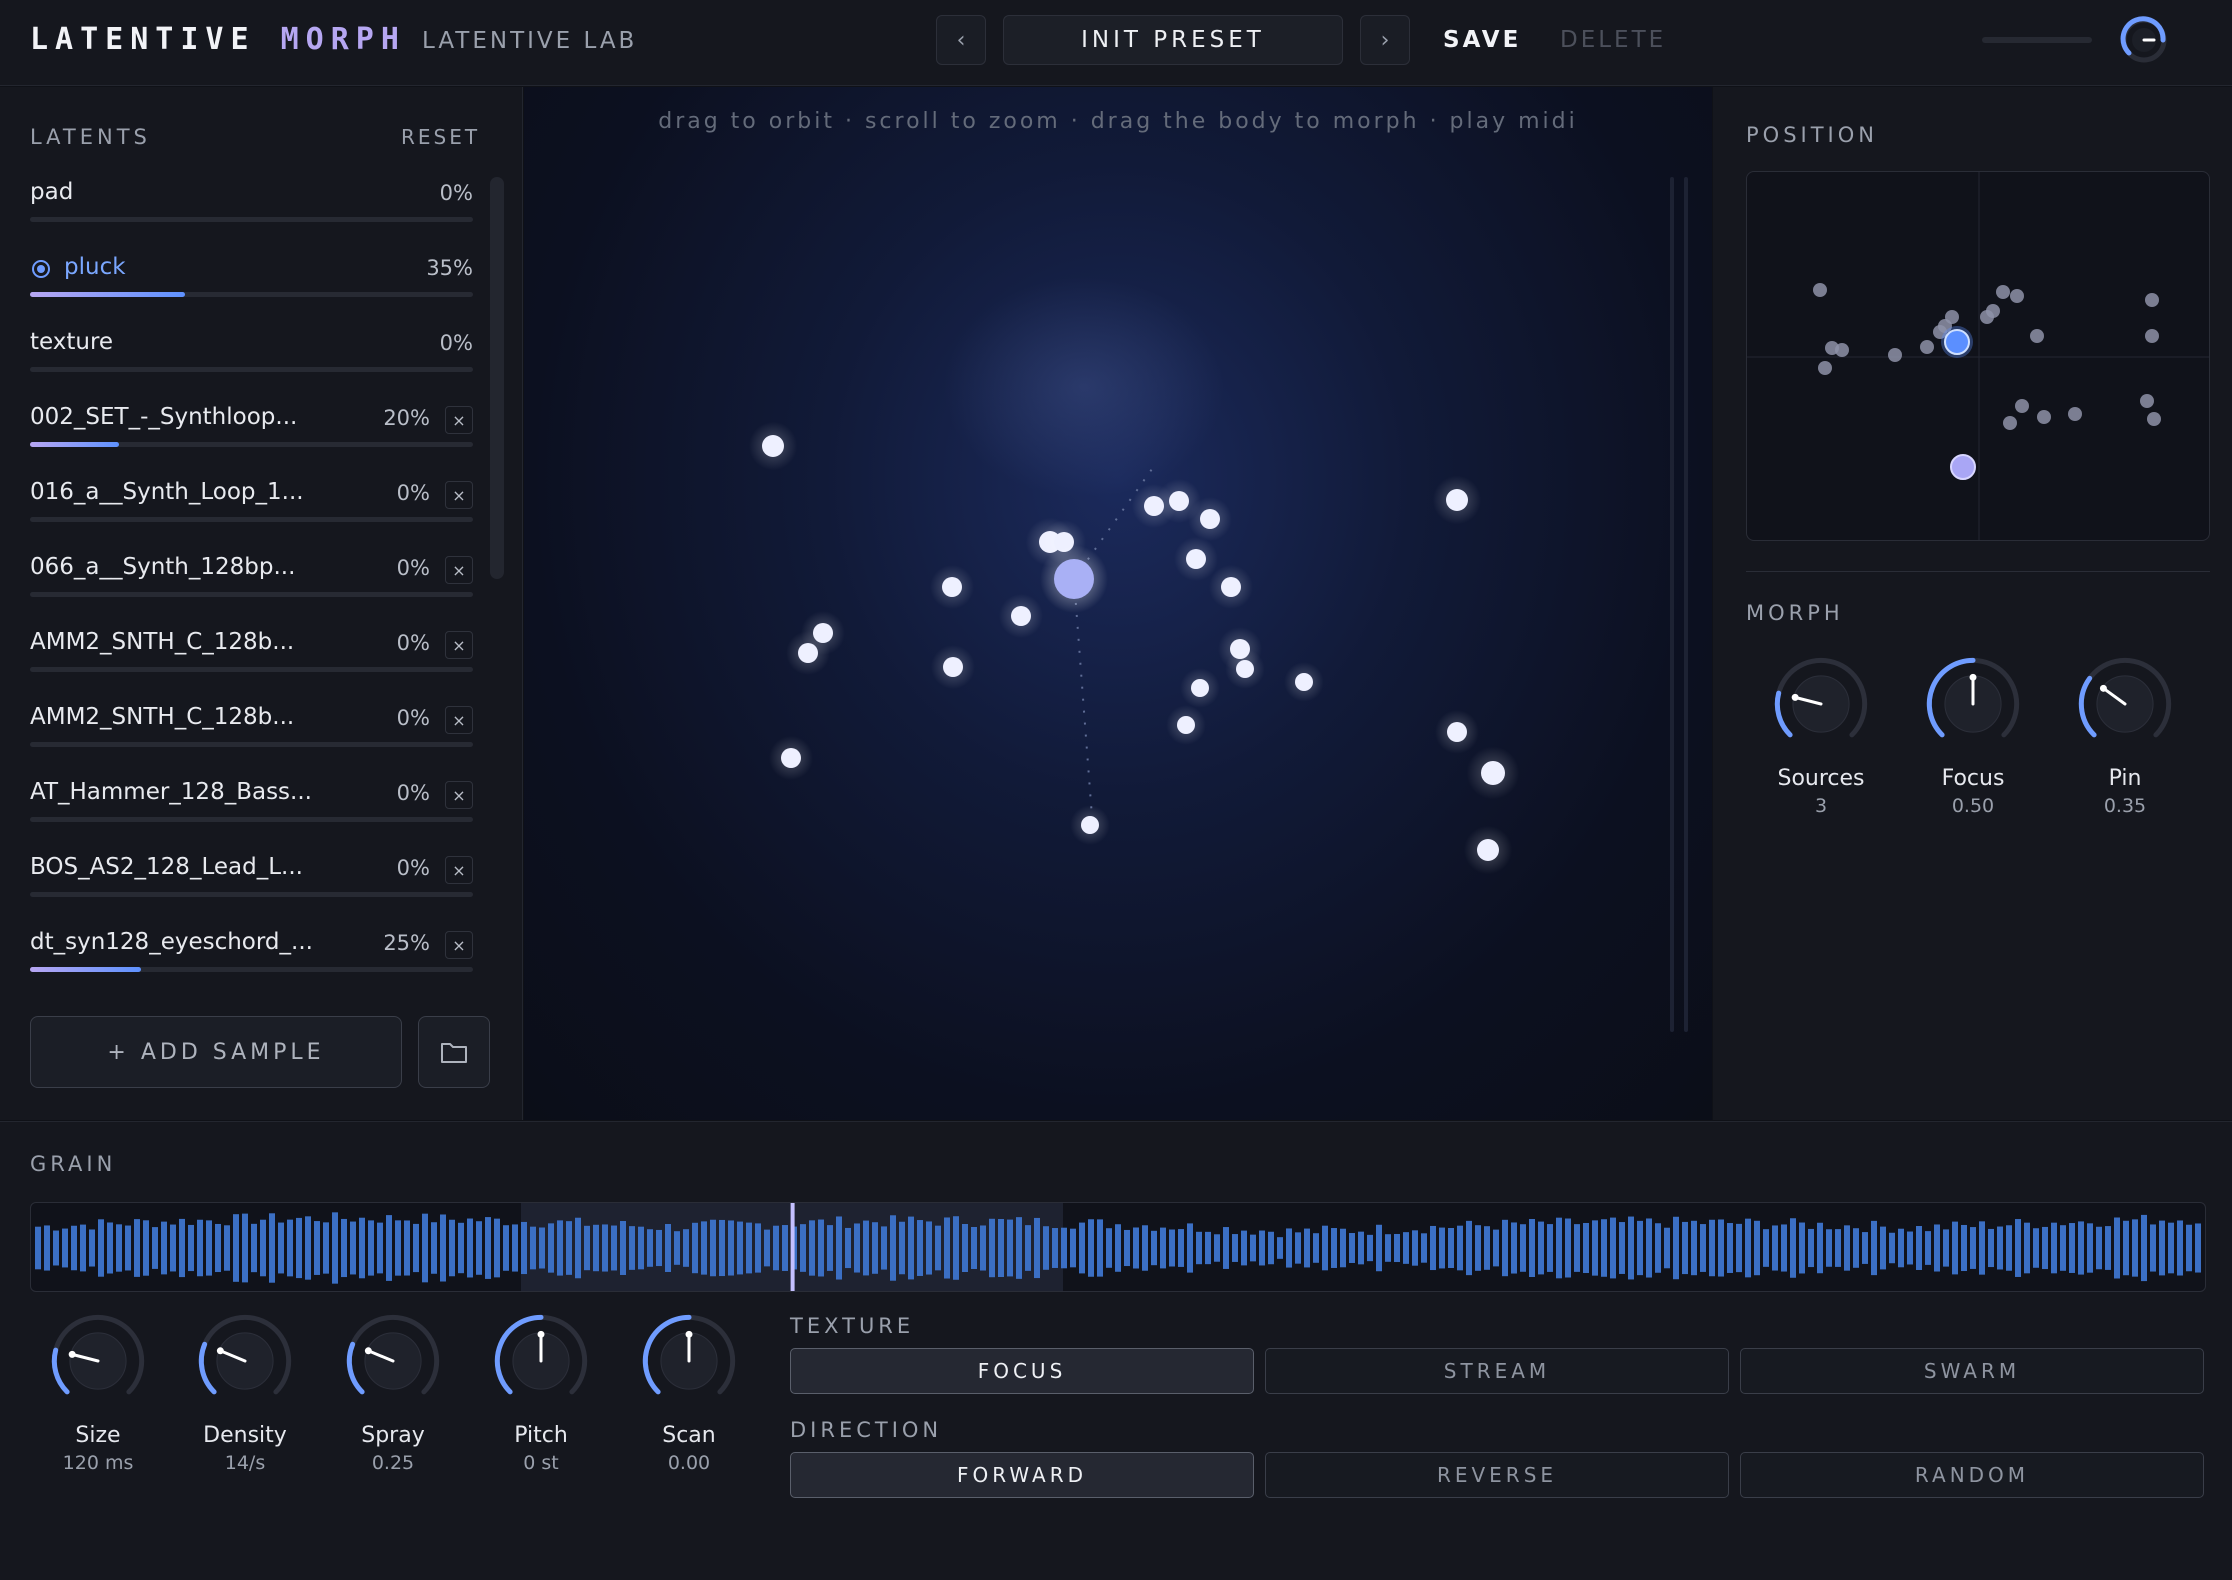  I want to click on volume-slider, so click(2037, 40).